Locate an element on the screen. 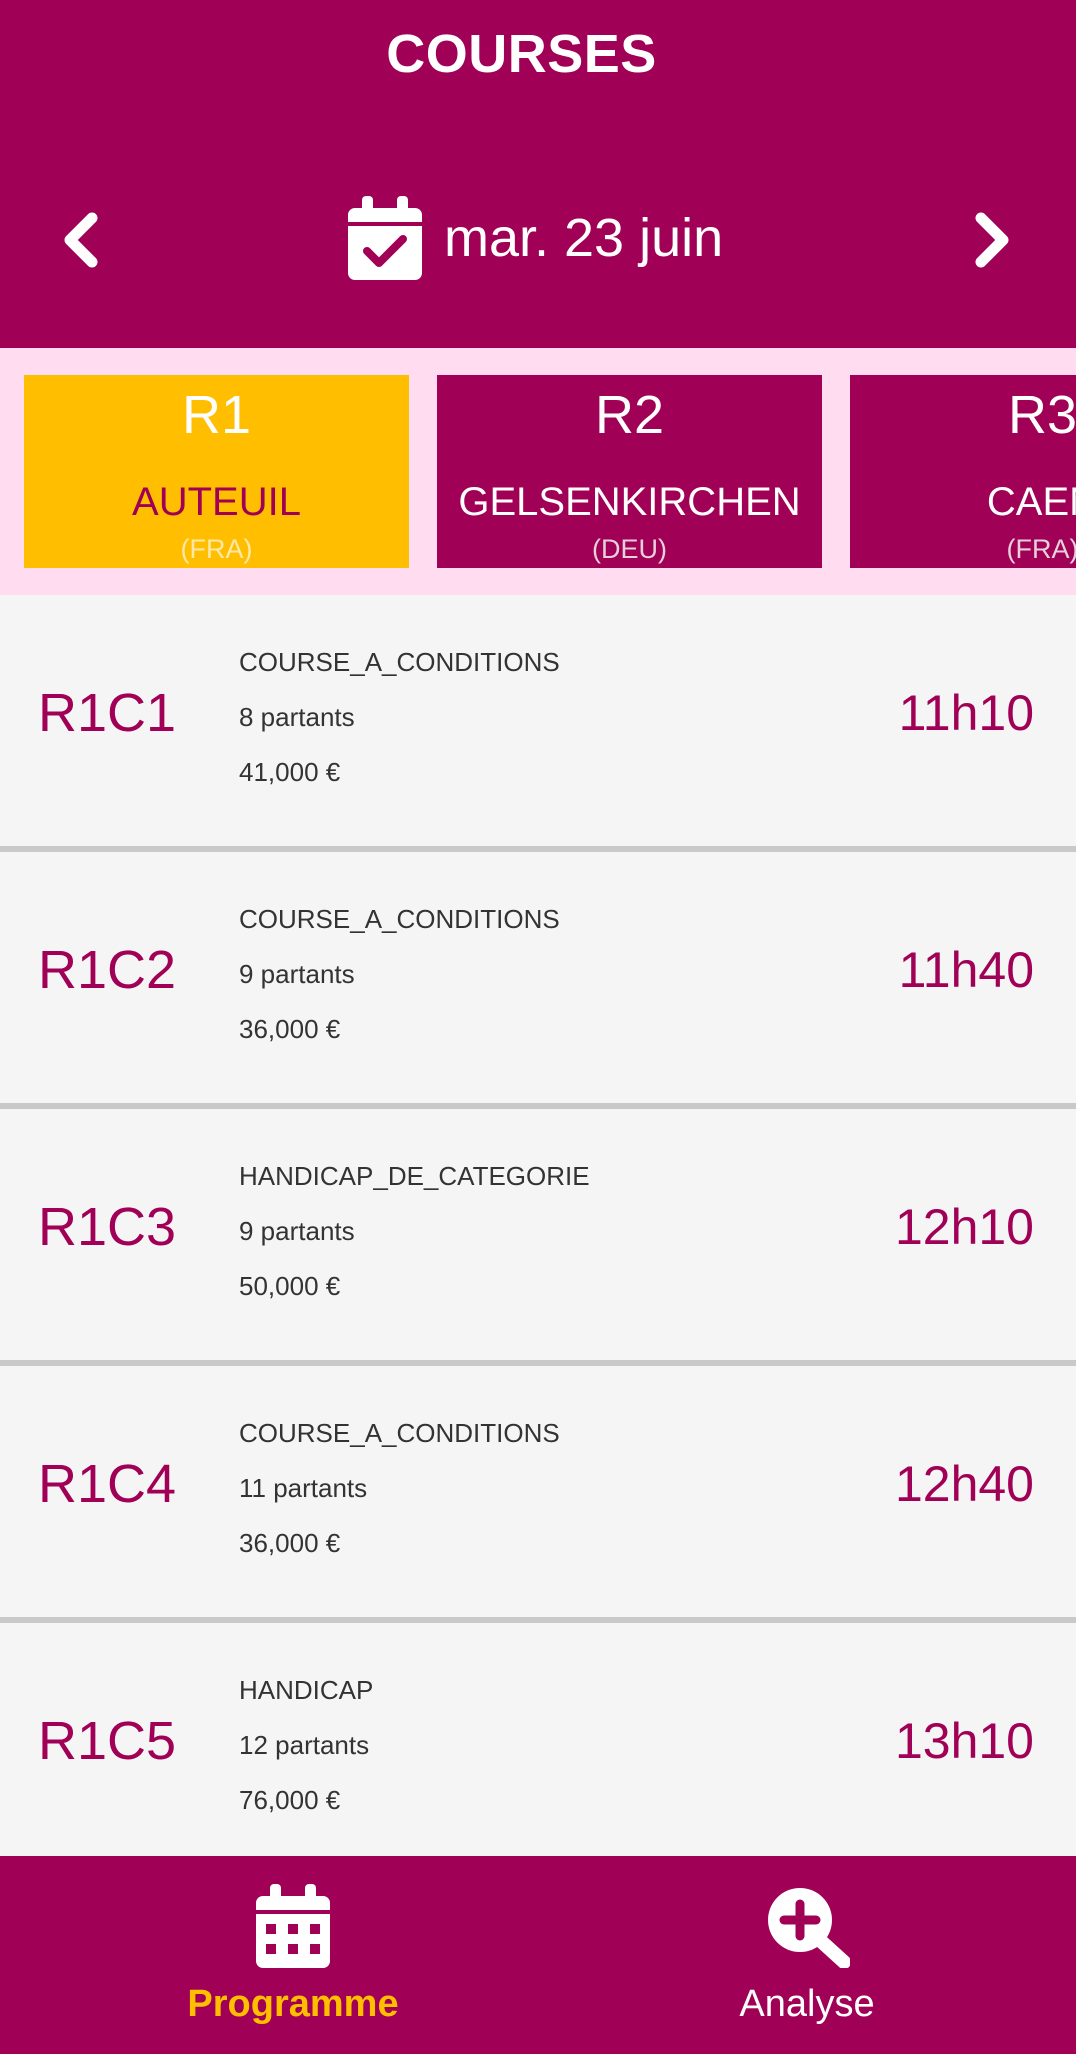 Image resolution: width=1076 pixels, height=2054 pixels. calendar-icon is located at coordinates (293, 1926).